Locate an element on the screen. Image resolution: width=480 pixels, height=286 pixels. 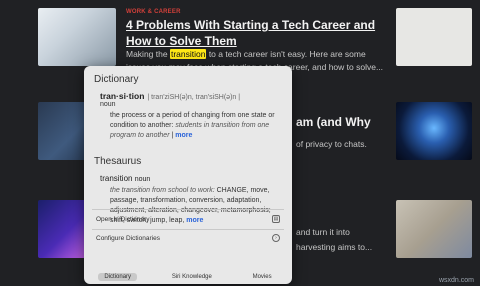
article-thumbnail-multimeter is located at coordinates (434, 229).